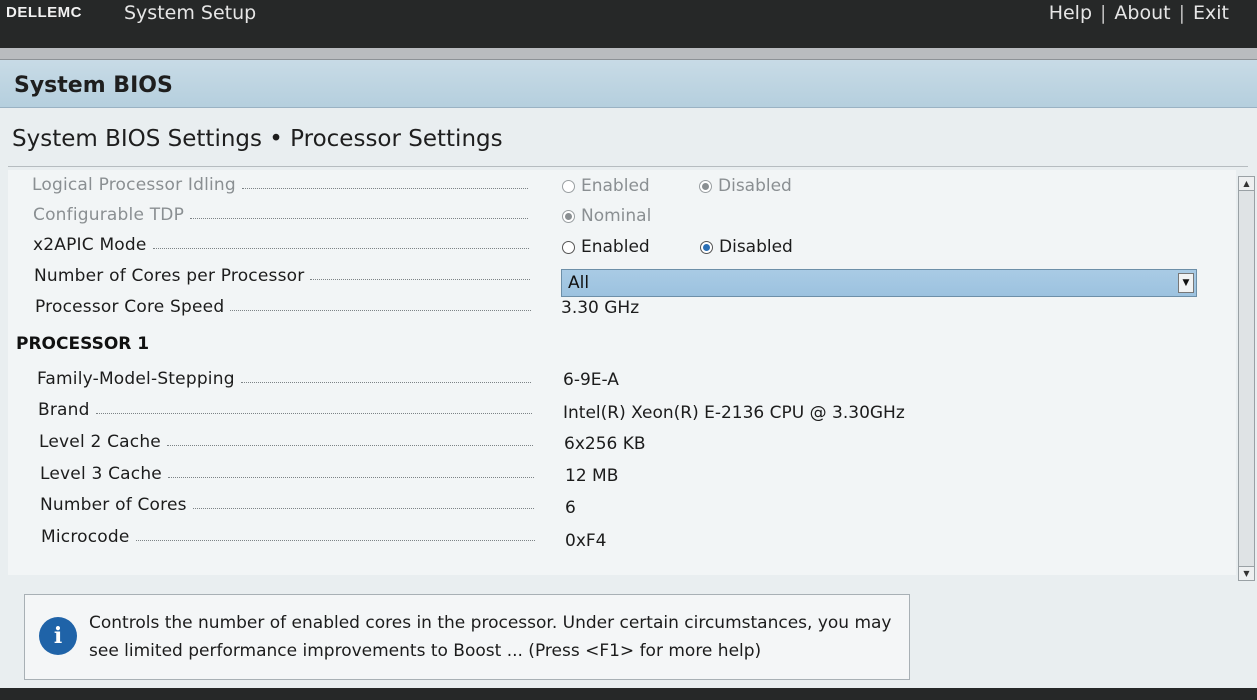 This screenshot has height=700, width=1257. What do you see at coordinates (101, 474) in the screenshot?
I see `info-label: Level 3 Cache` at bounding box center [101, 474].